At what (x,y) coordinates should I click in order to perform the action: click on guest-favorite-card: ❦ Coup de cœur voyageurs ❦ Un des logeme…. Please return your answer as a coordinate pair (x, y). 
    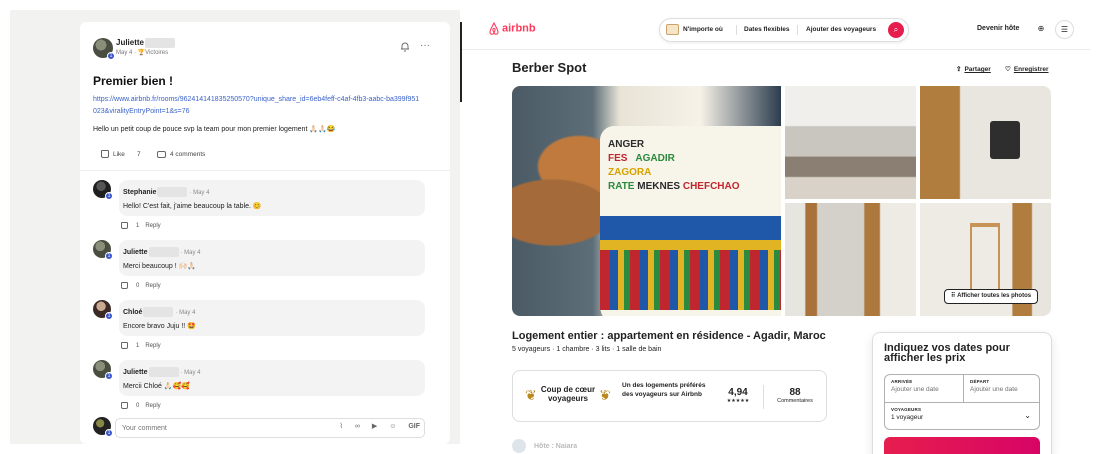
    Looking at the image, I should click on (669, 396).